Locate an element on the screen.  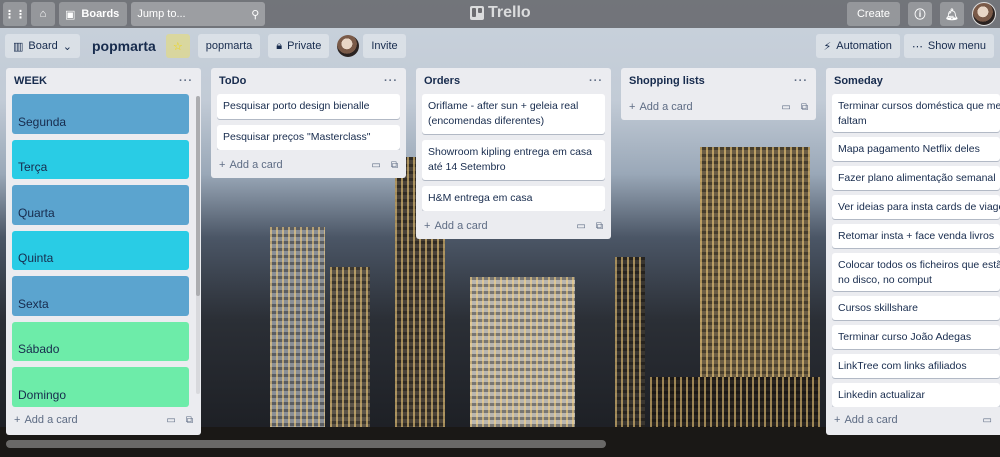
card-title: LinkTree com links afiliados is located at coordinates (902, 366).